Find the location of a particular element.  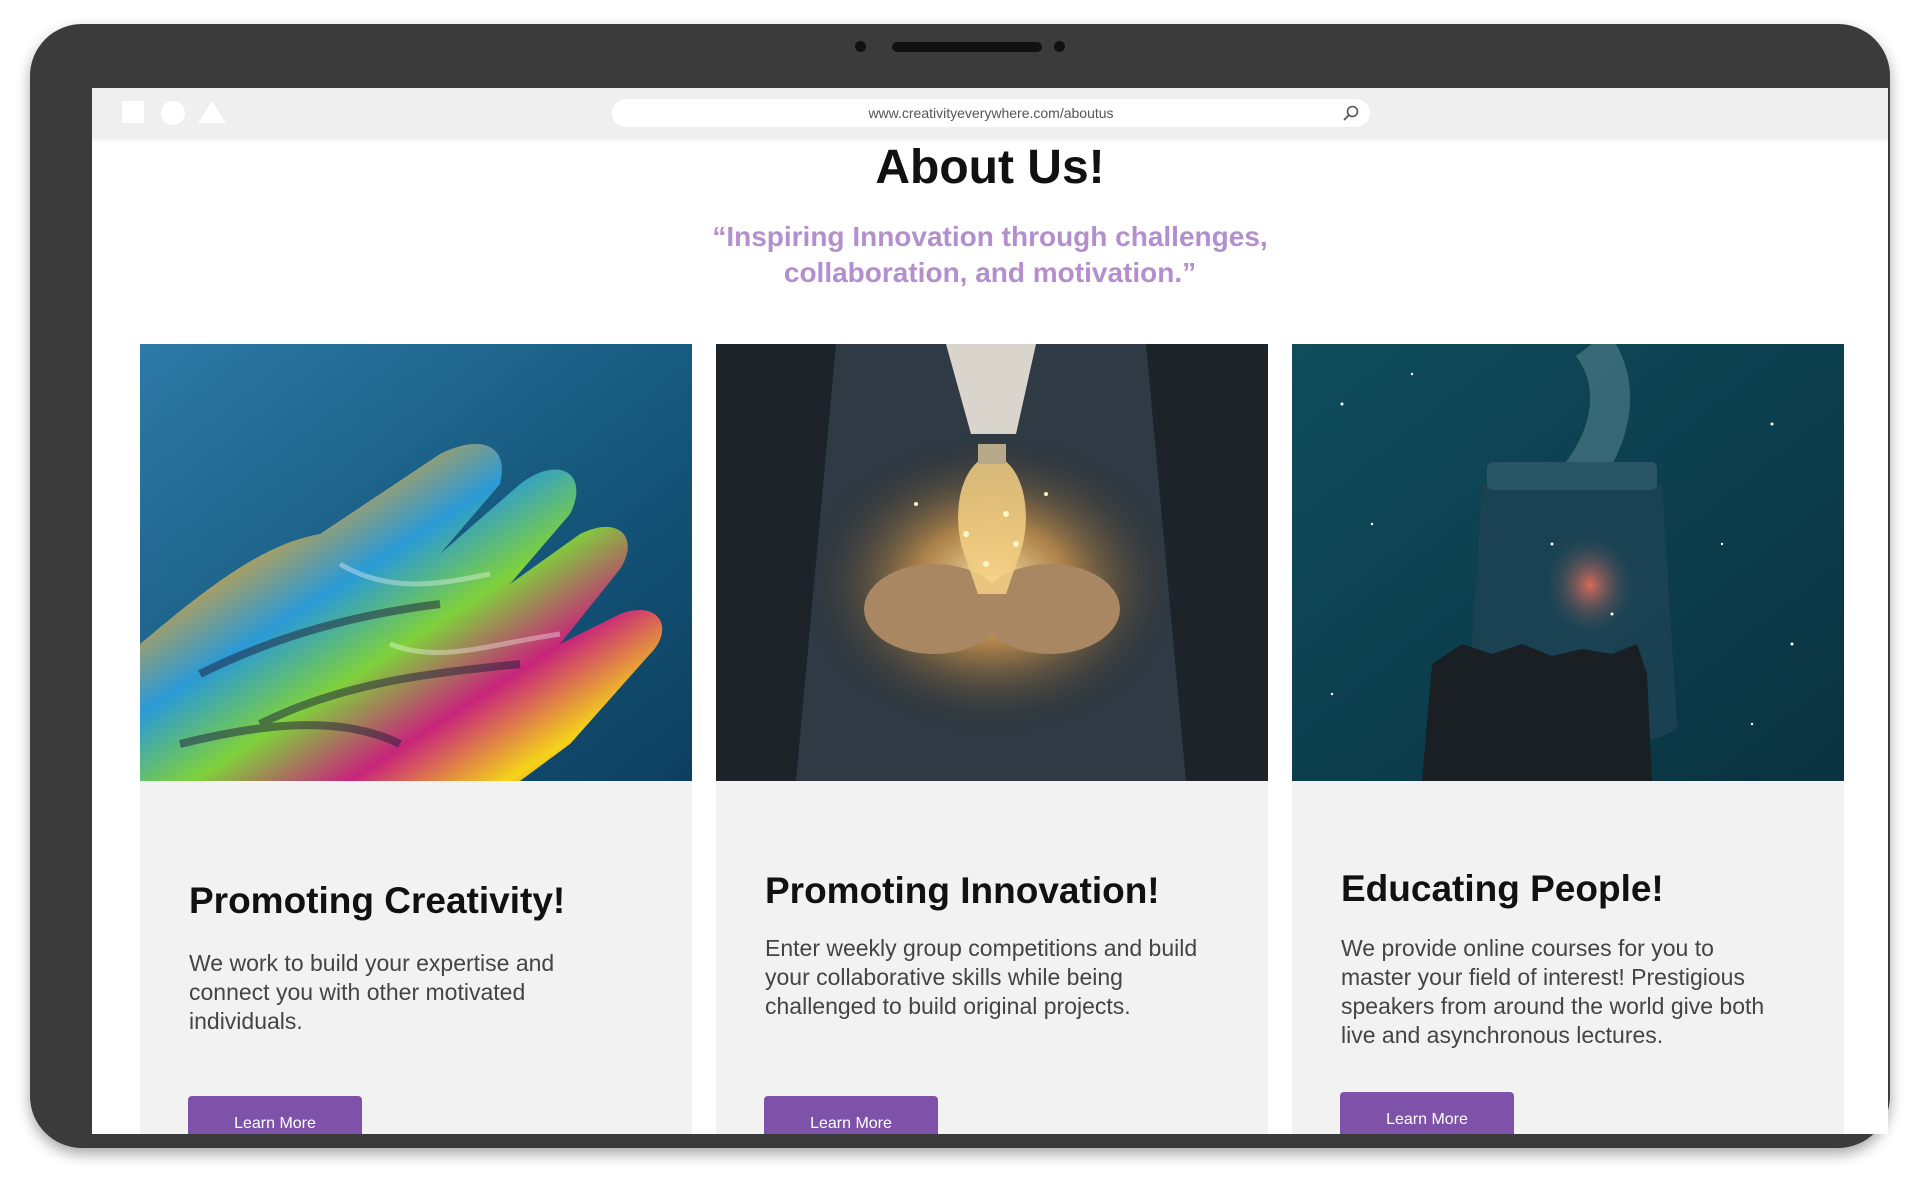

address-bar: www.creativityeverywhere.com/aboutus is located at coordinates (991, 113).